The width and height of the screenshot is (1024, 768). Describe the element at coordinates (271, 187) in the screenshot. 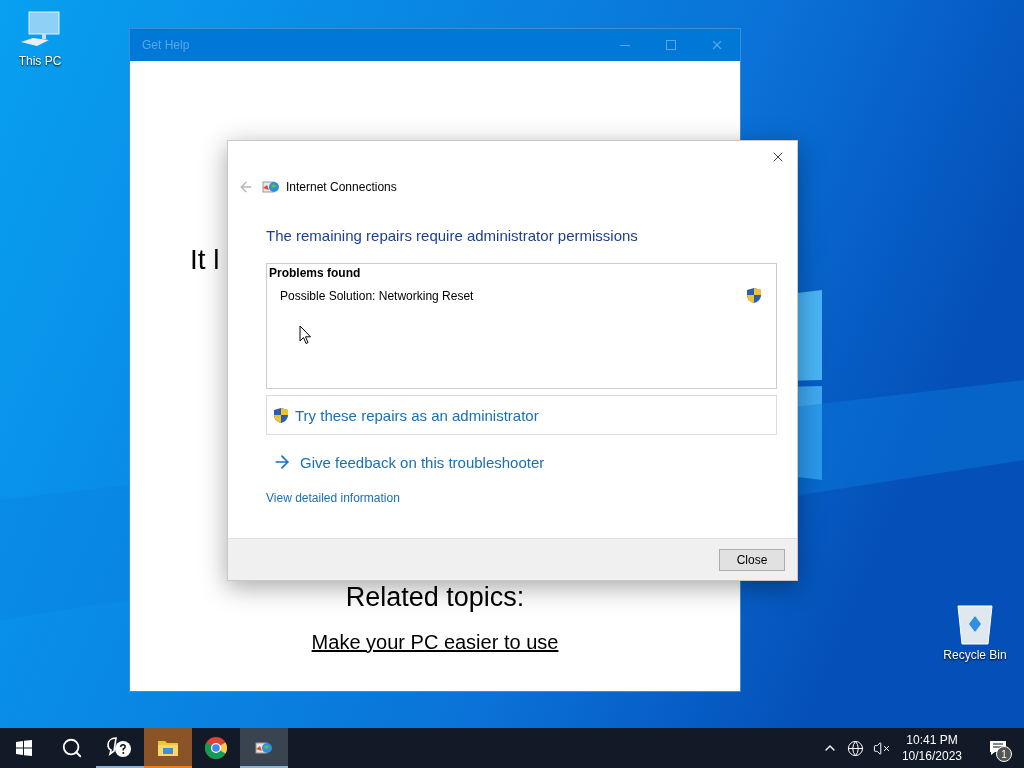

I see `network-icon` at that location.